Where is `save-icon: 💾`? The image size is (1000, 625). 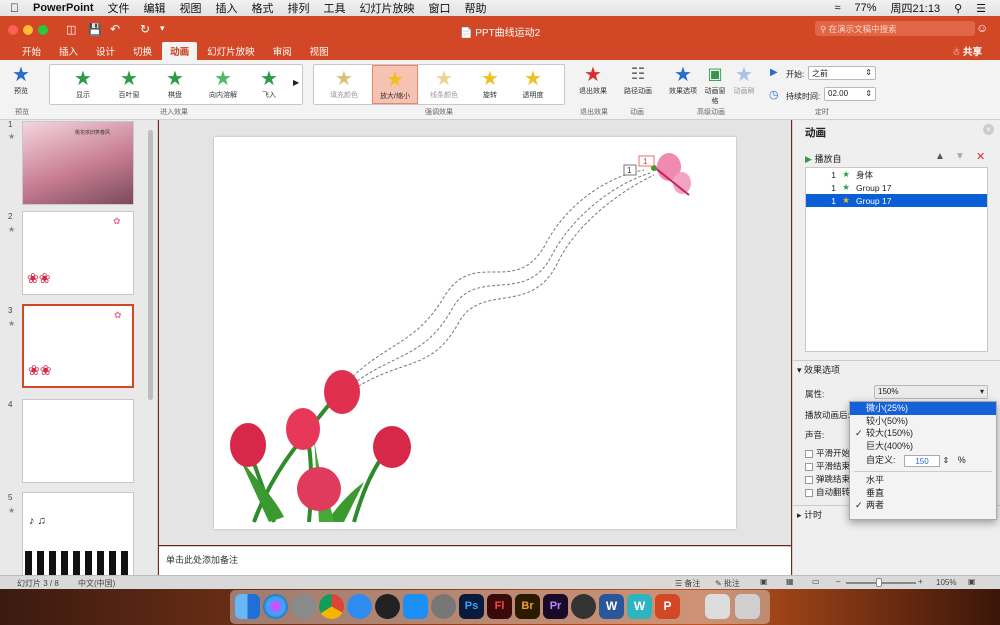 save-icon: 💾 is located at coordinates (95, 29).